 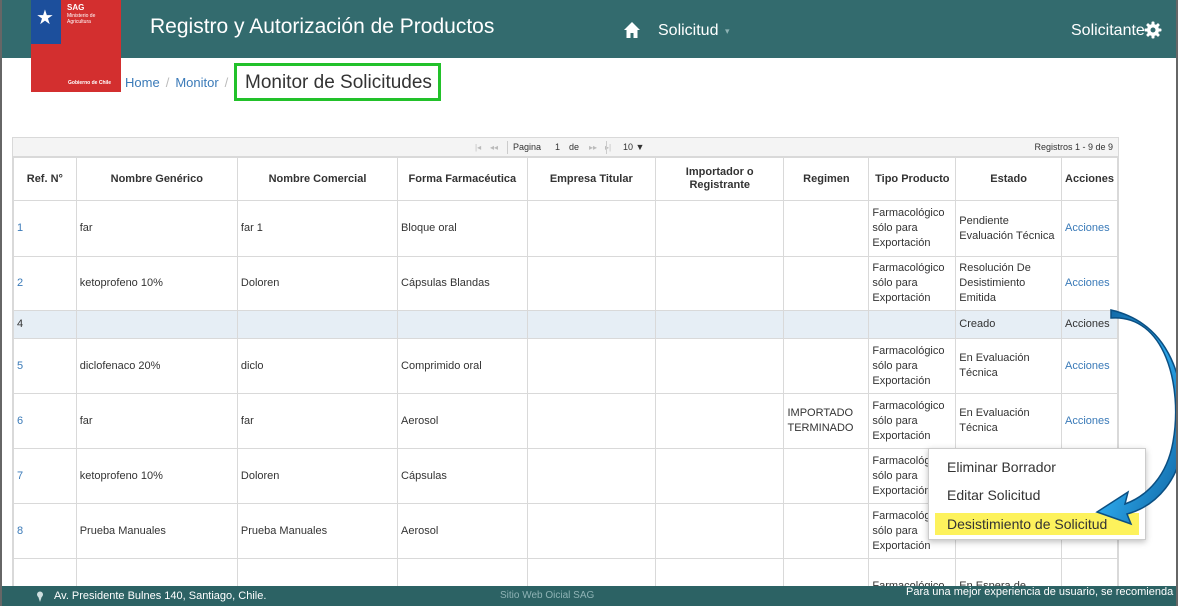 What do you see at coordinates (494, 147) in the screenshot?
I see `prev-page-icon: ◂◂` at bounding box center [494, 147].